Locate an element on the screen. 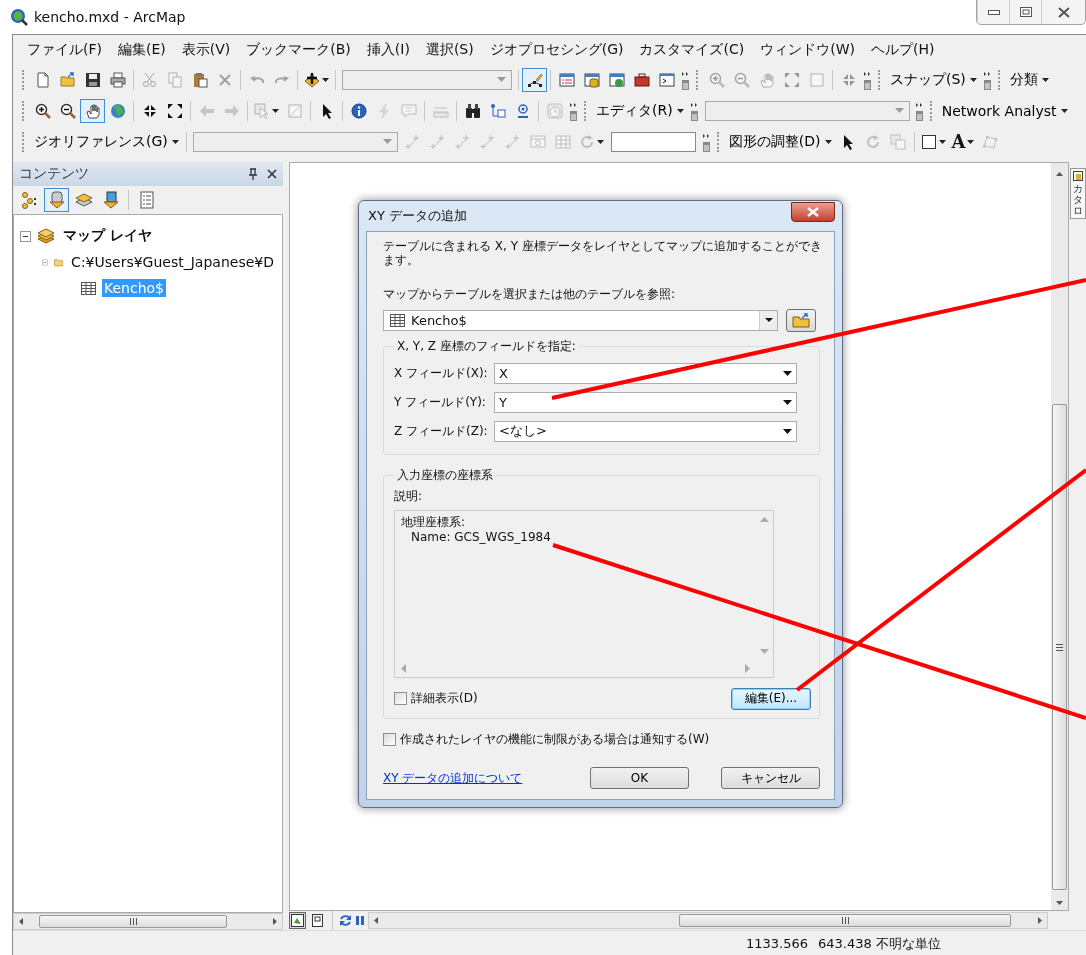 The image size is (1086, 955). binoculars-icon is located at coordinates (472, 110).